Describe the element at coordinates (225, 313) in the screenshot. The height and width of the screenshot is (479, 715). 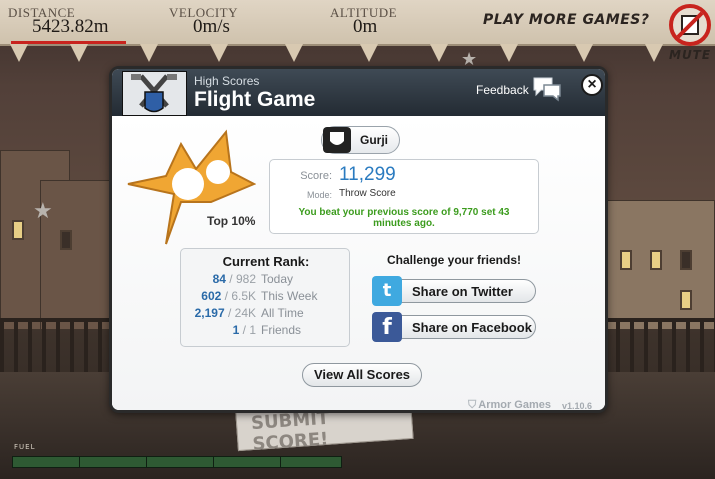
I see `rank-value: 2,197 / 24K` at that location.